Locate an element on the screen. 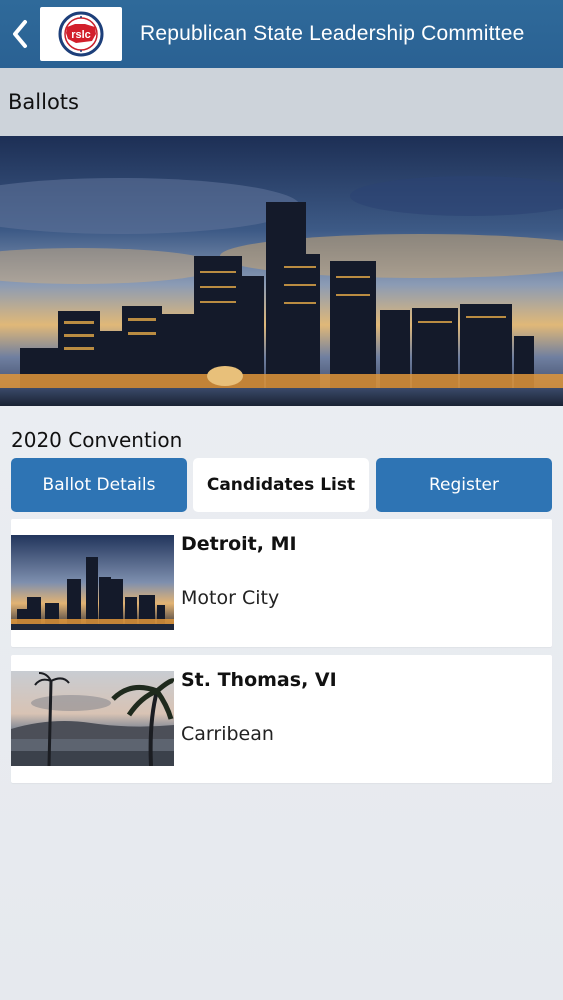 Image resolution: width=563 pixels, height=1000 pixels. logo-text: rslc is located at coordinates (81, 35).